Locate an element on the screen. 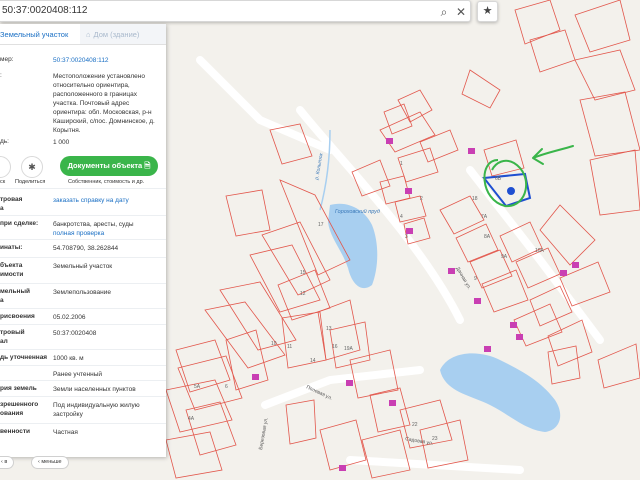 The height and width of the screenshot is (480, 640). parcel-number-label: 3 is located at coordinates (406, 237).